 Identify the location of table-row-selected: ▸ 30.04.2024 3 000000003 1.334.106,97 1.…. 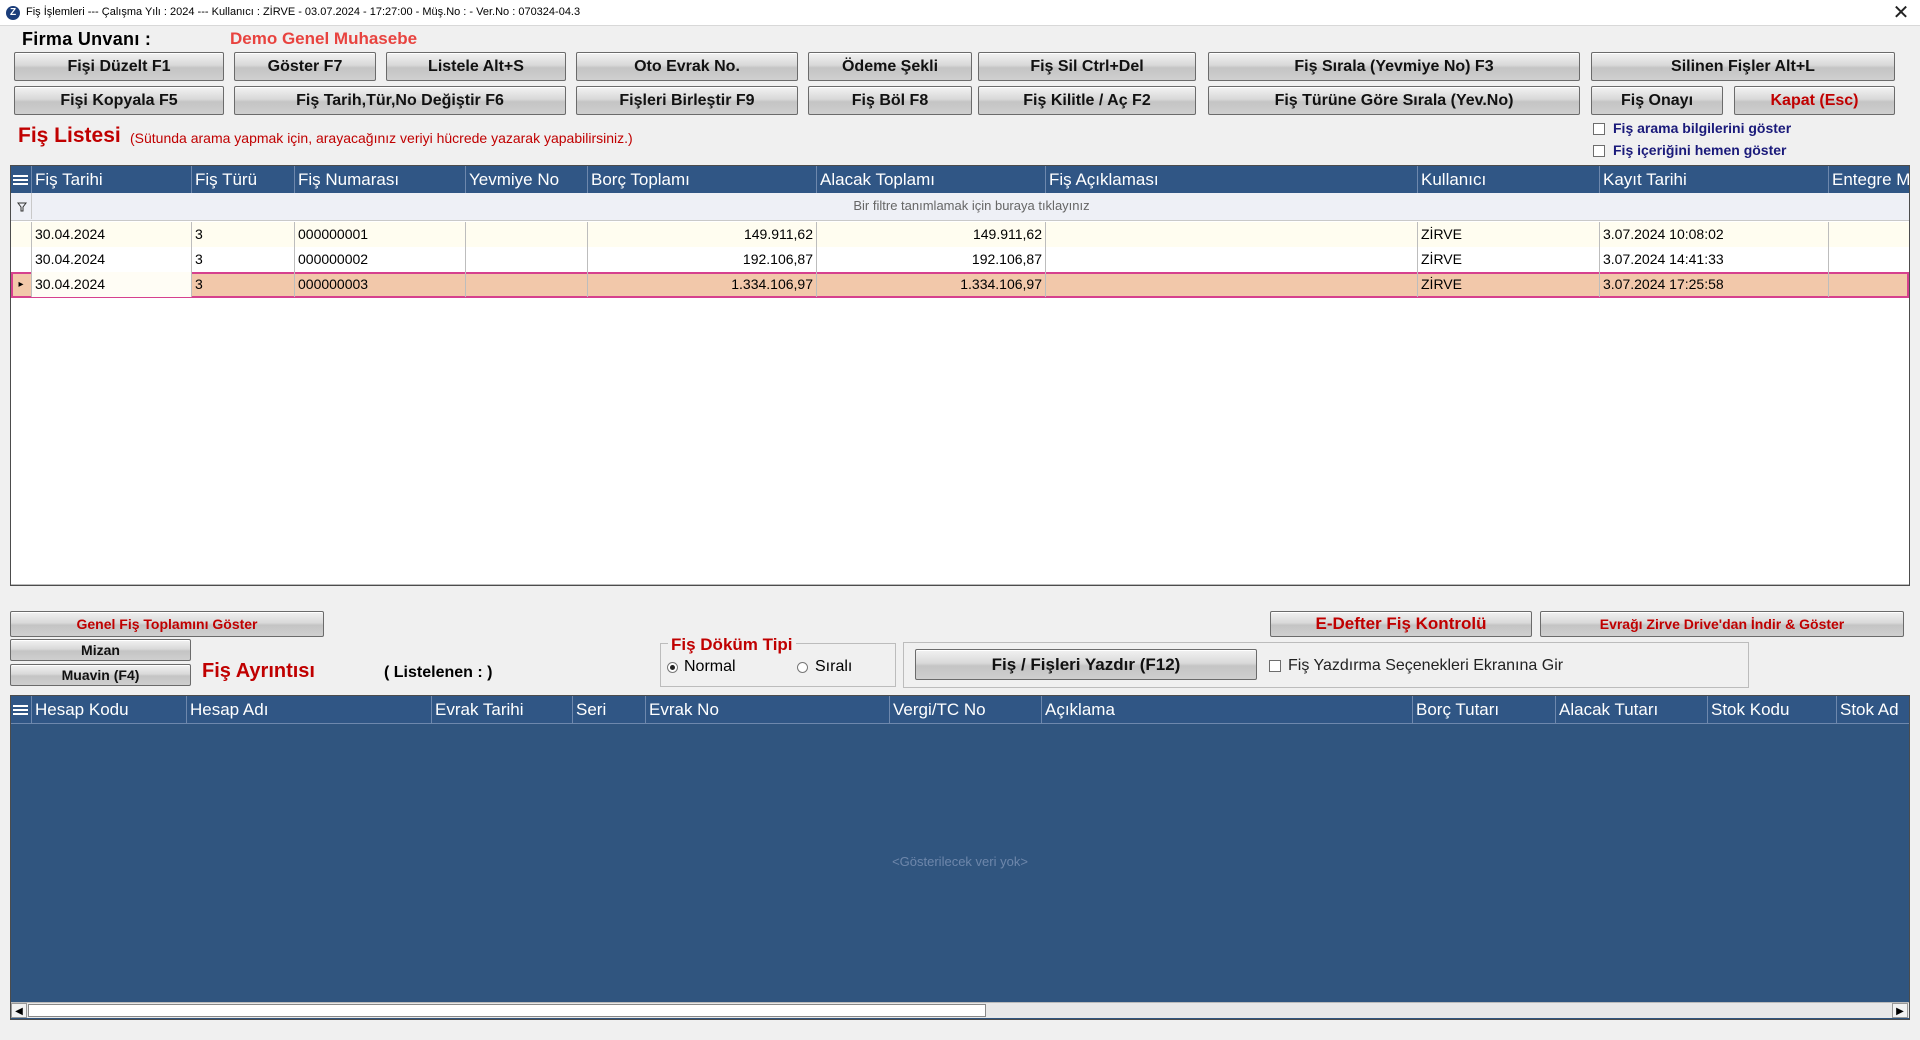
(960, 285).